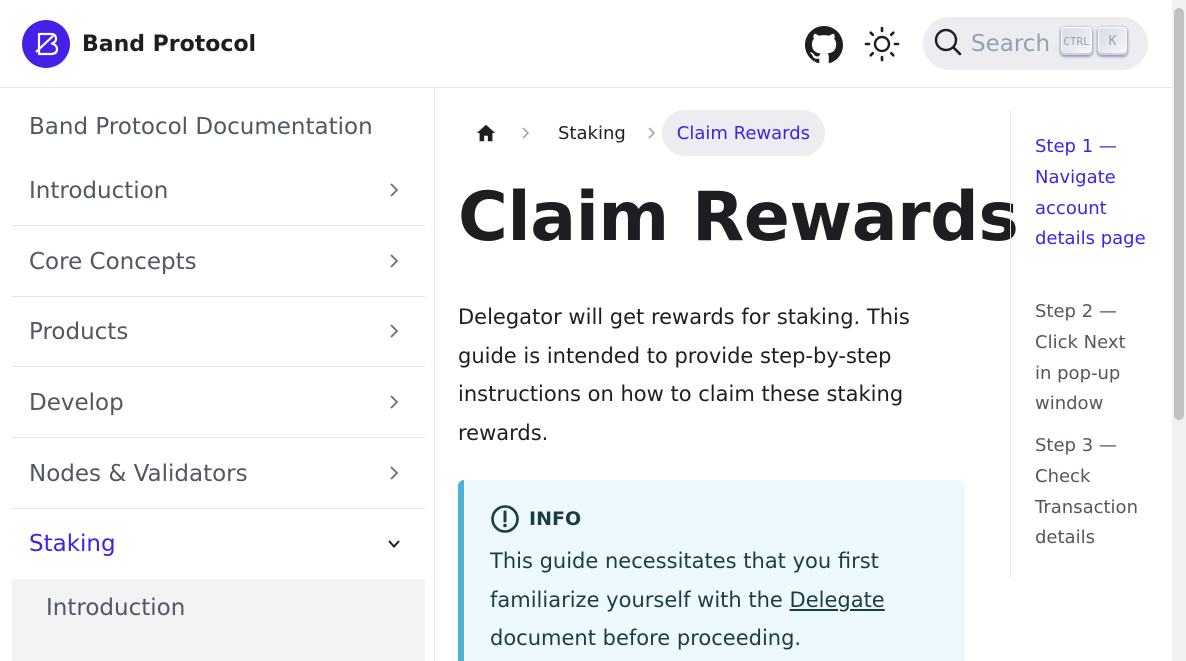 Image resolution: width=1186 pixels, height=661 pixels. What do you see at coordinates (1091, 358) in the screenshot?
I see `toc-item-step-2: Step 2 — Click Next in pop-up window` at bounding box center [1091, 358].